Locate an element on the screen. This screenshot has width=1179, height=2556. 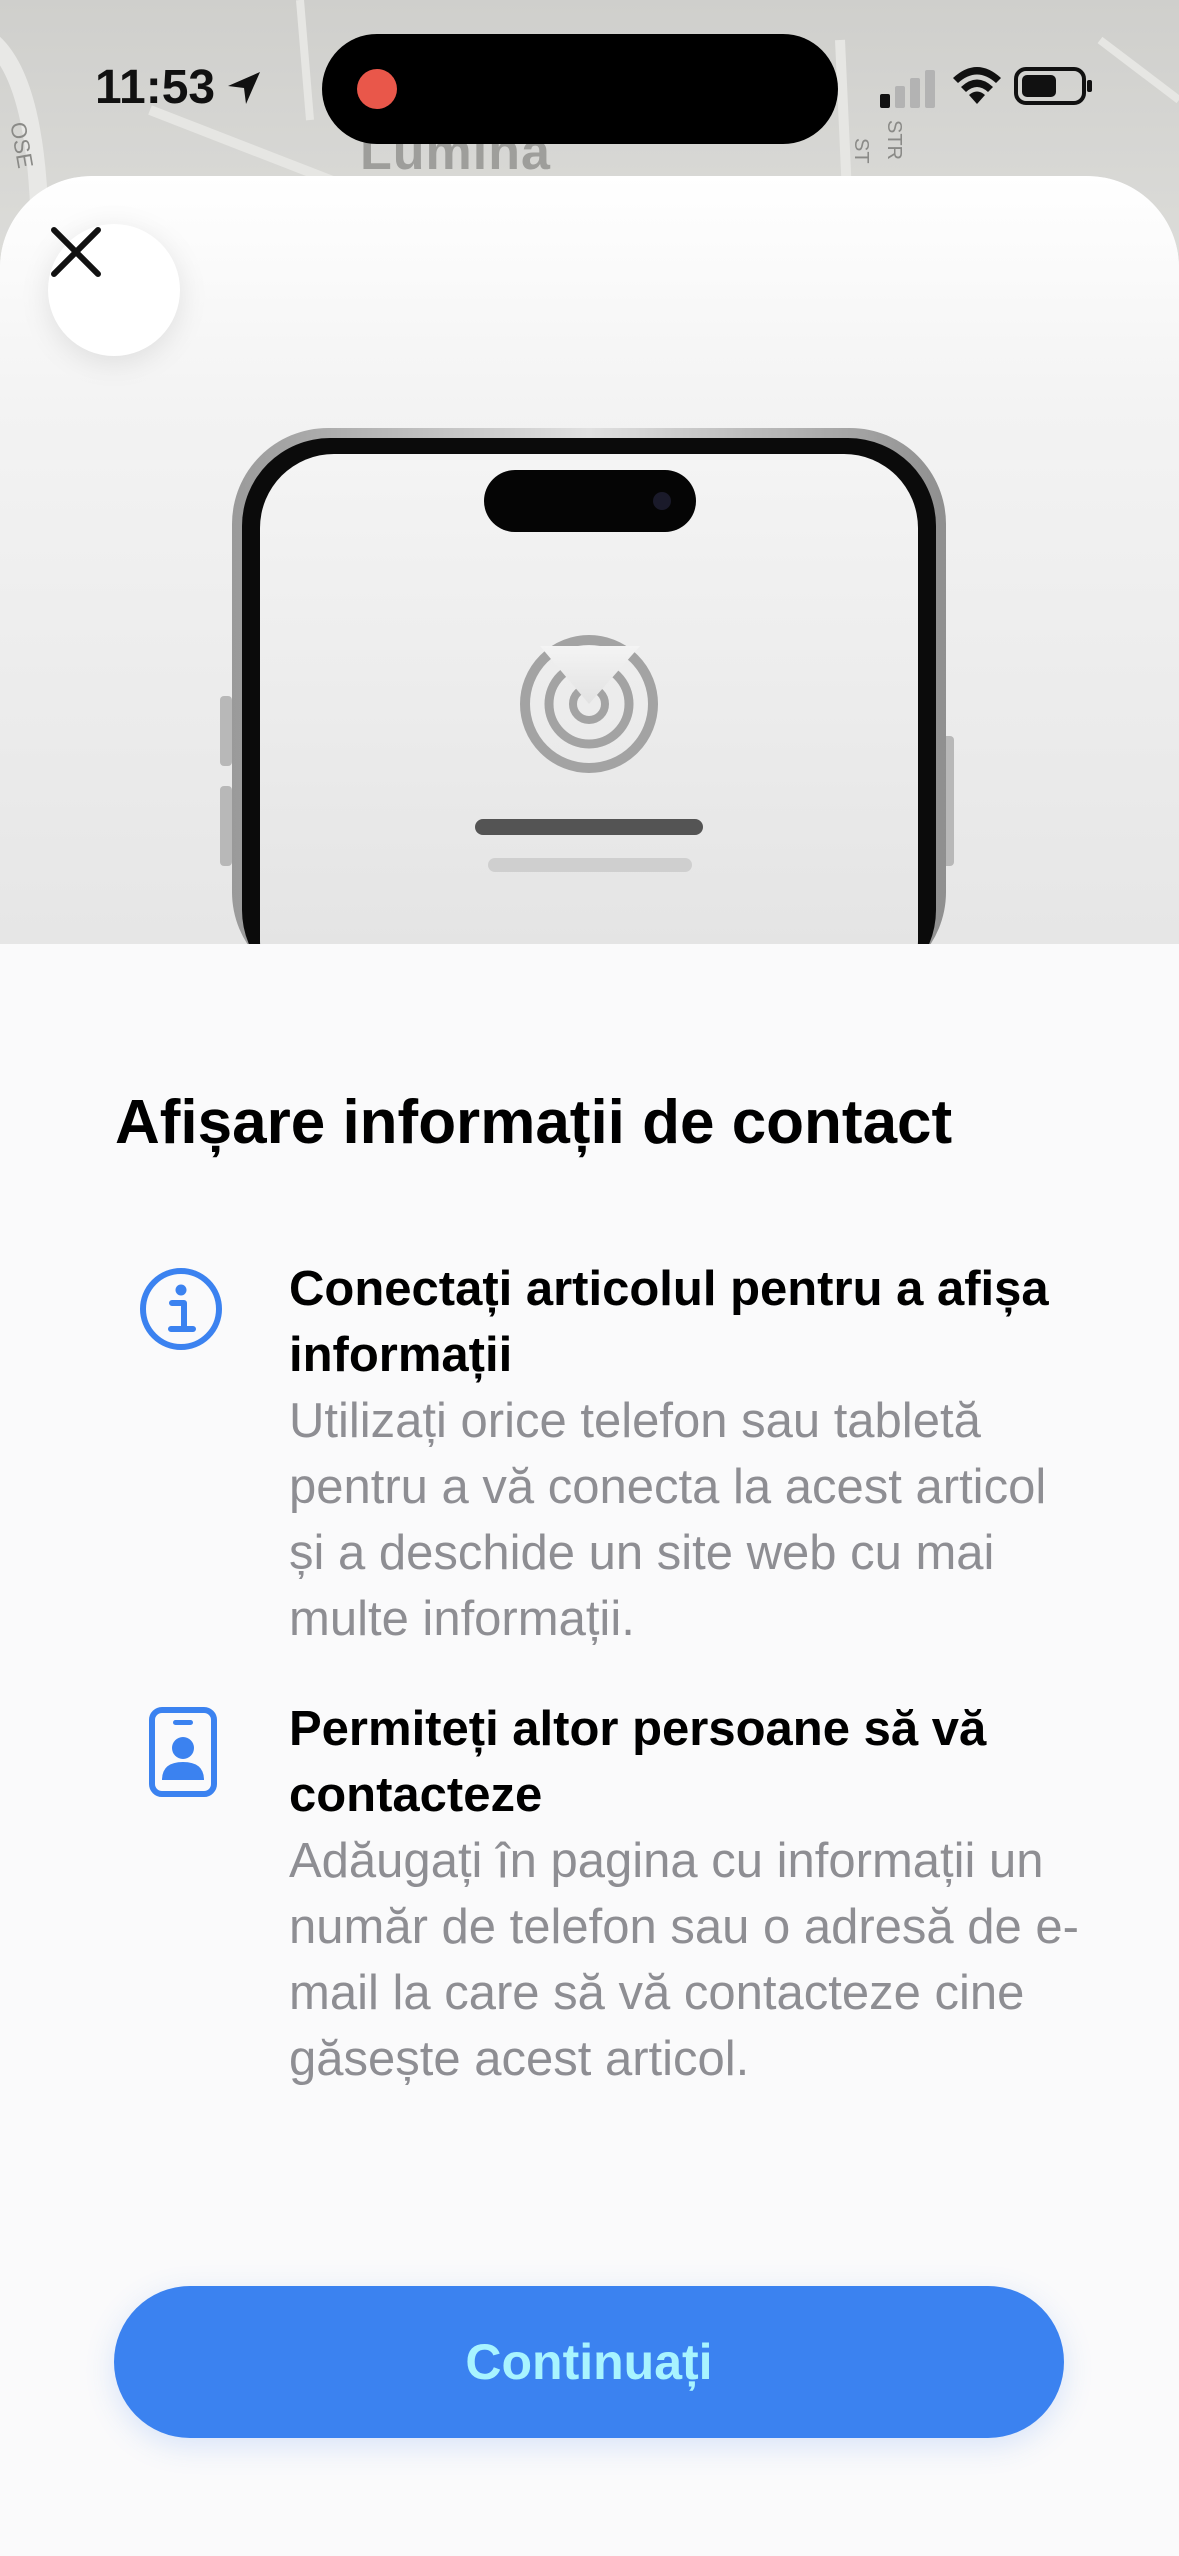
location-arrow-icon is located at coordinates (244, 88).